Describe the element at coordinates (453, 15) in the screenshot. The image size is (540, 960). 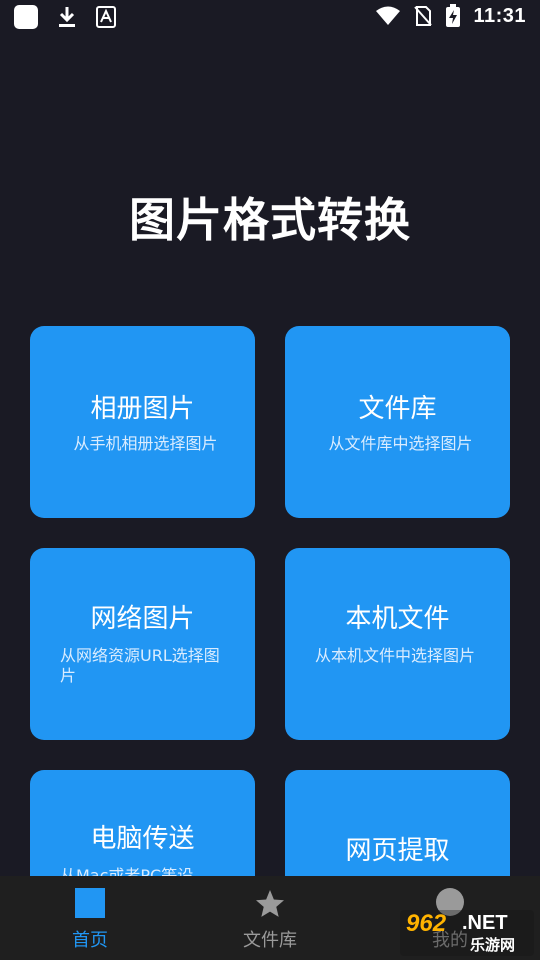
I see `battery-charging-icon` at that location.